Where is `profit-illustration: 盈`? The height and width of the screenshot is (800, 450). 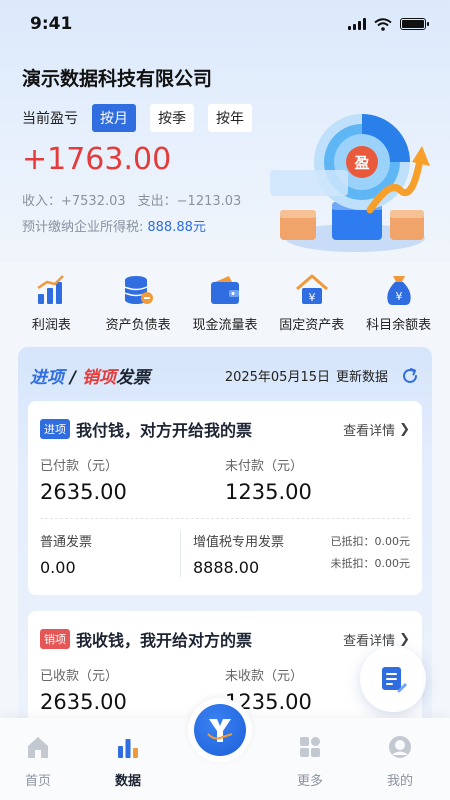 profit-illustration: 盈 is located at coordinates (350, 183).